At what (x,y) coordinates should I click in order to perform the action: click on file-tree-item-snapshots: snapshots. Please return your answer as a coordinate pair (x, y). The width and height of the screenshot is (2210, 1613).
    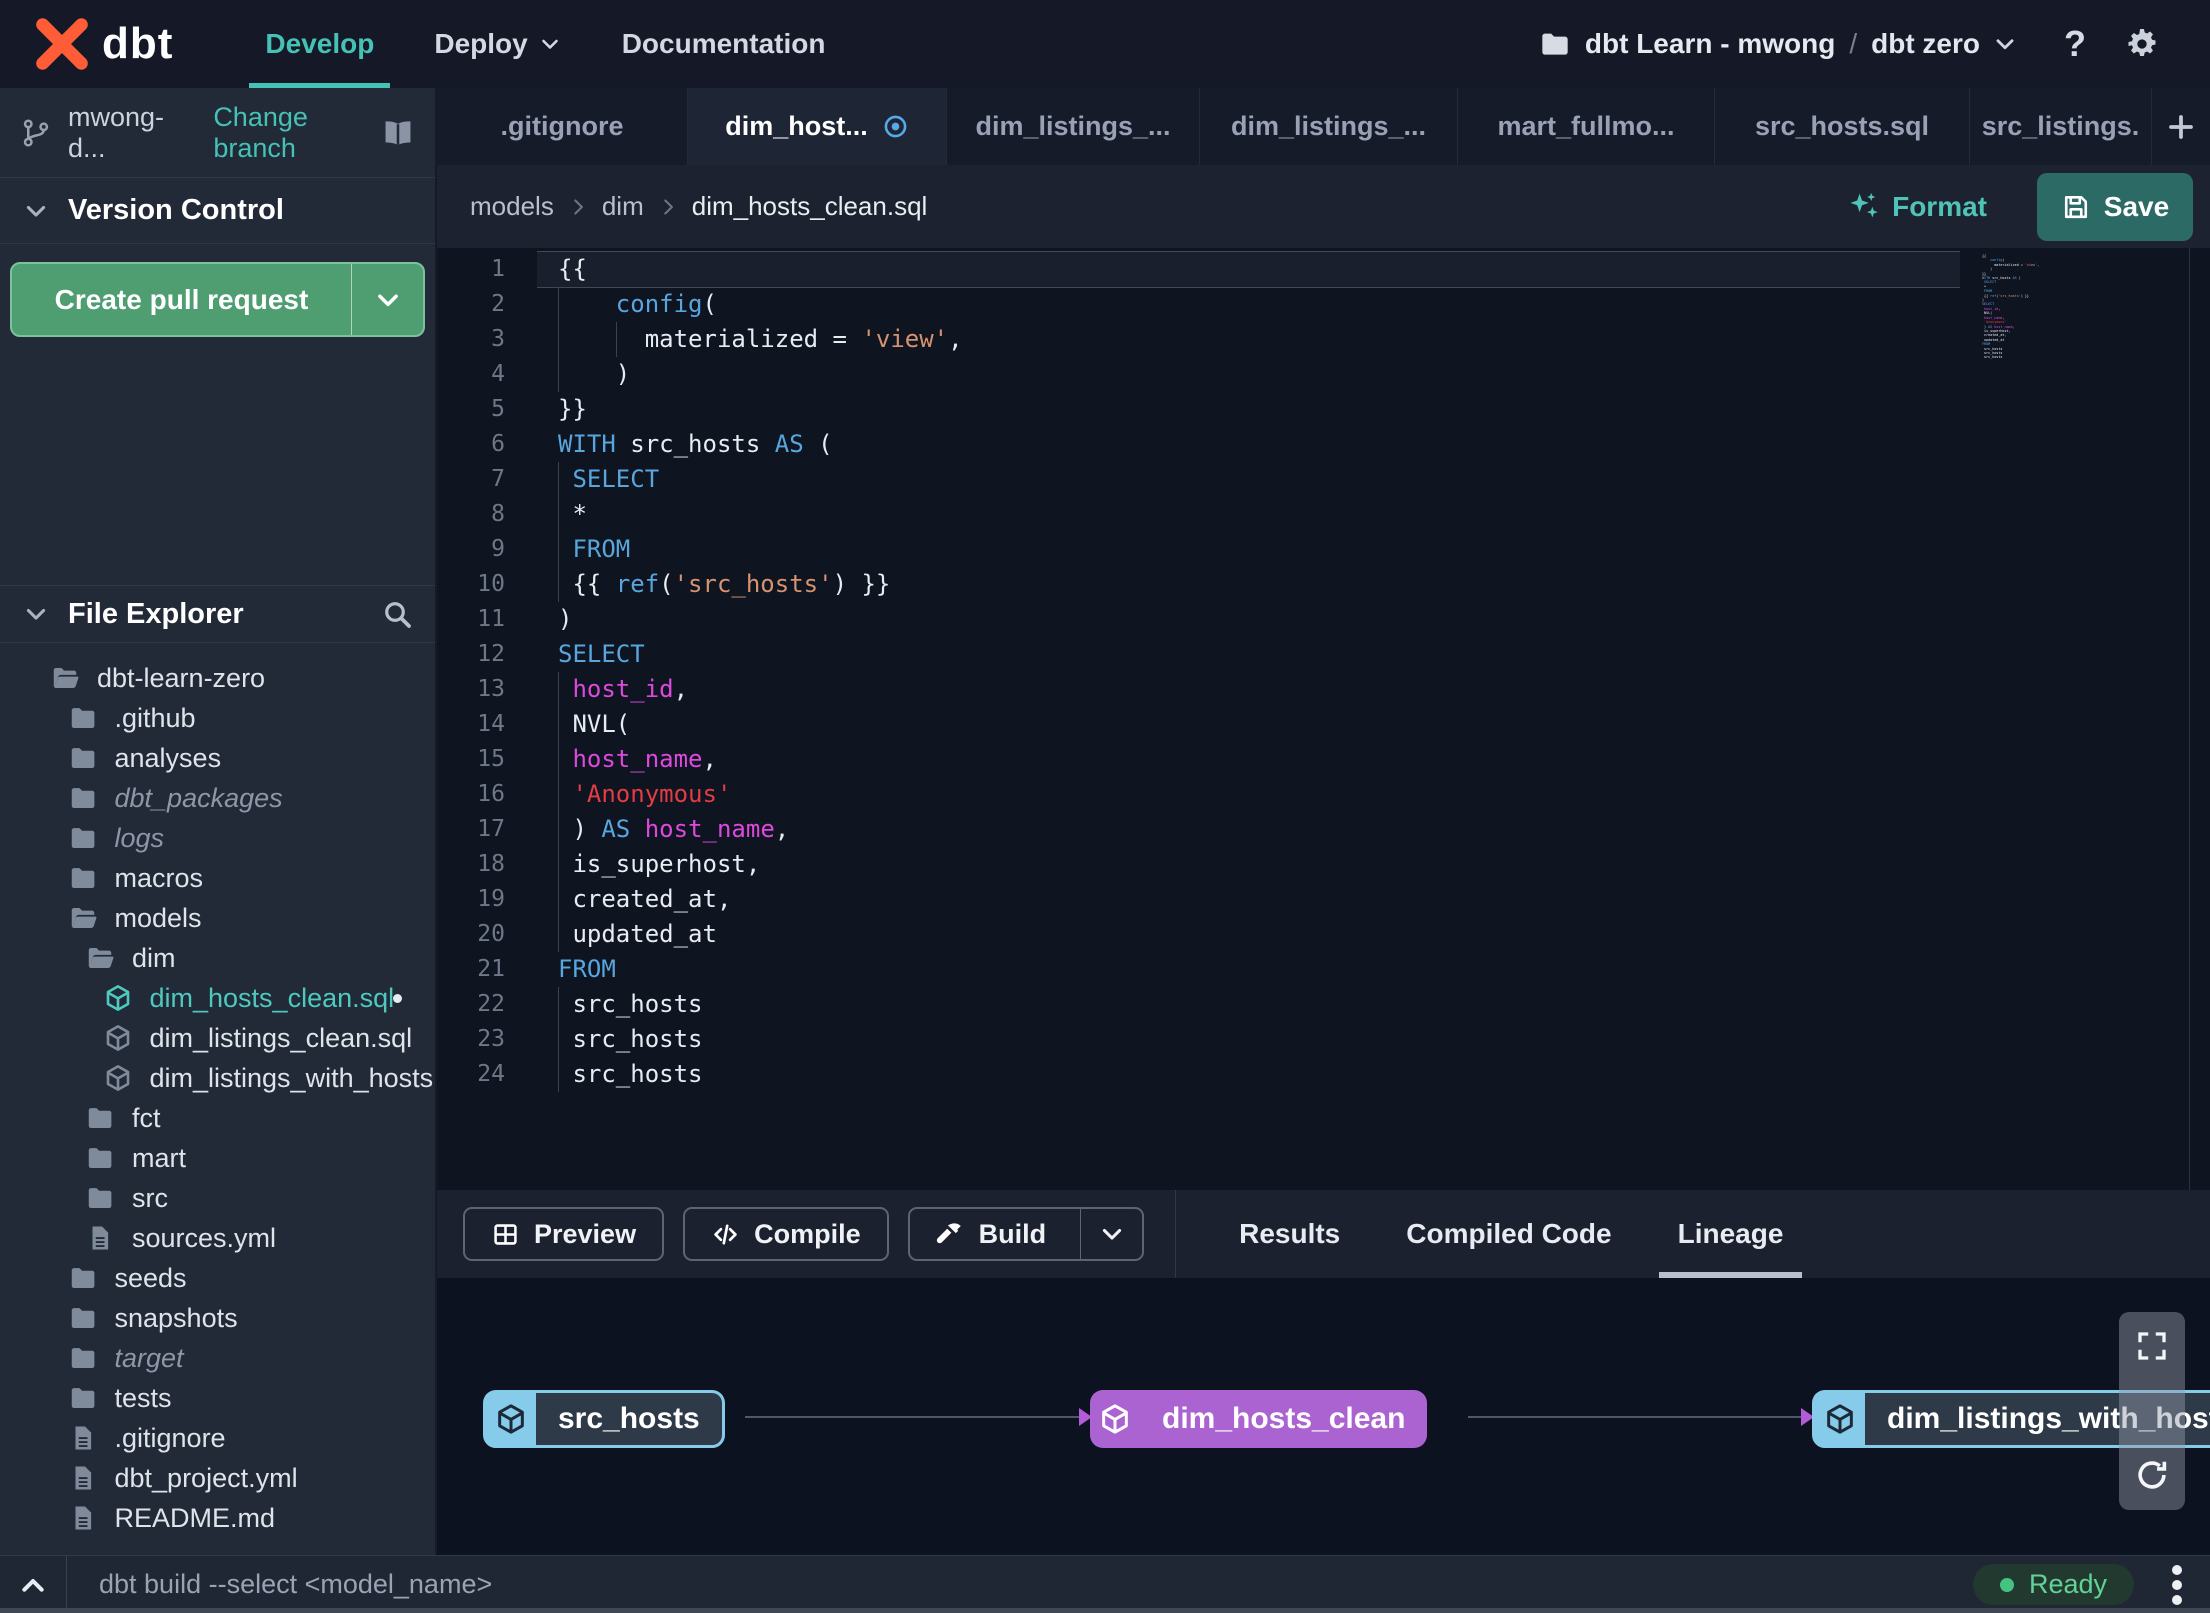
    Looking at the image, I should click on (217, 1318).